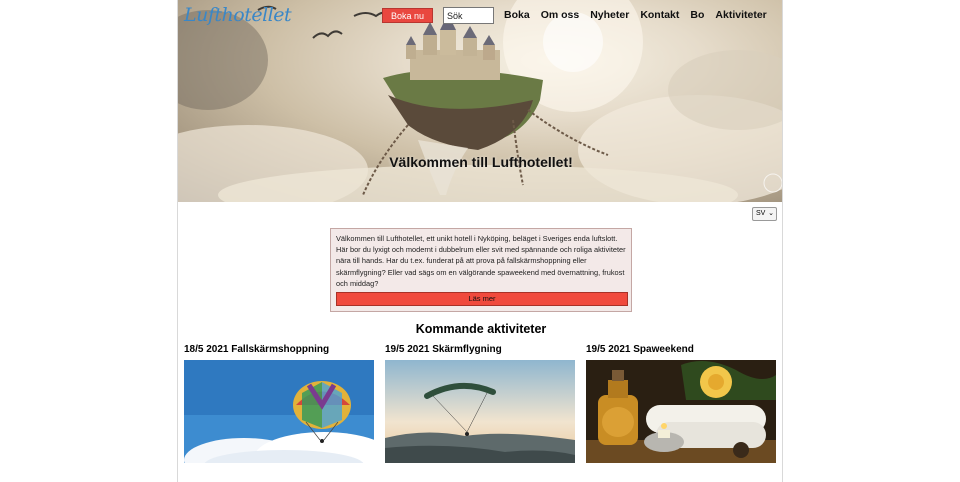  What do you see at coordinates (560, 15) in the screenshot?
I see `nav-item-om-oss: Om oss` at bounding box center [560, 15].